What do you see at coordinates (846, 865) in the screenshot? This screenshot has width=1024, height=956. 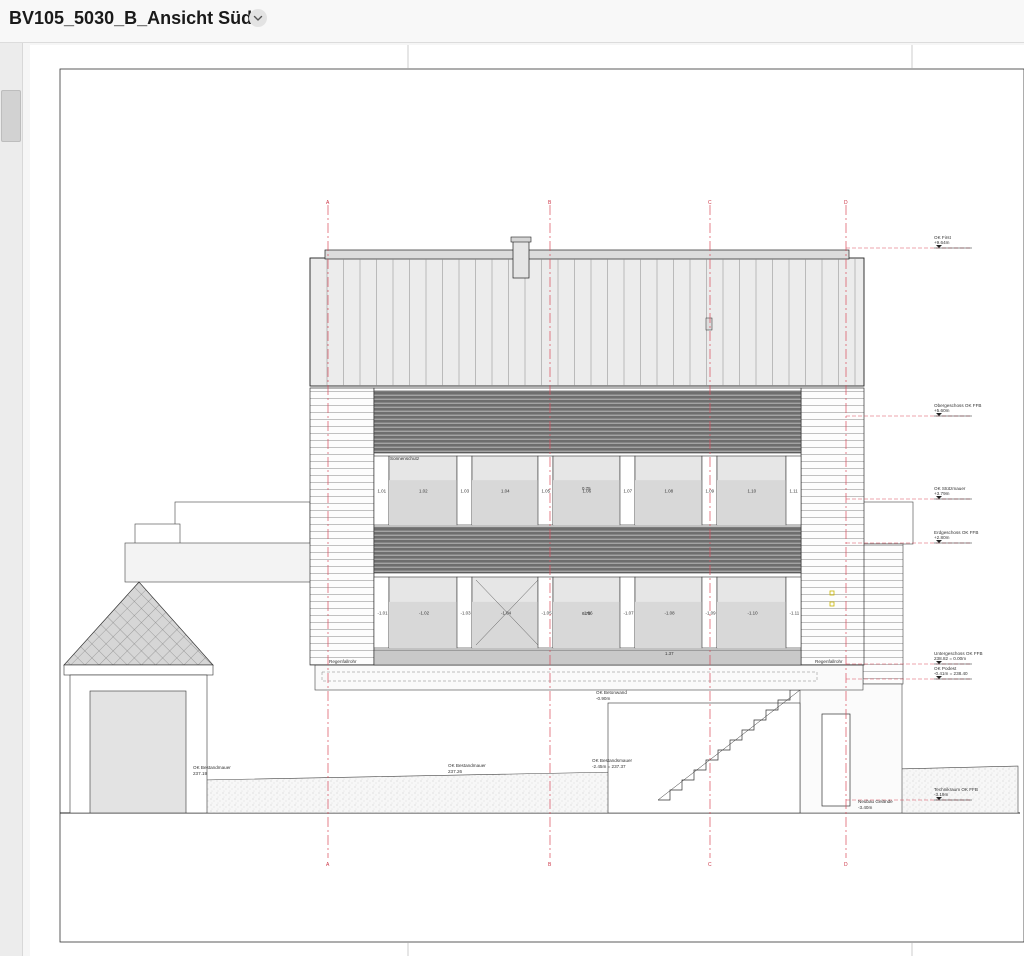 I see `axis-label-bottom: D` at bounding box center [846, 865].